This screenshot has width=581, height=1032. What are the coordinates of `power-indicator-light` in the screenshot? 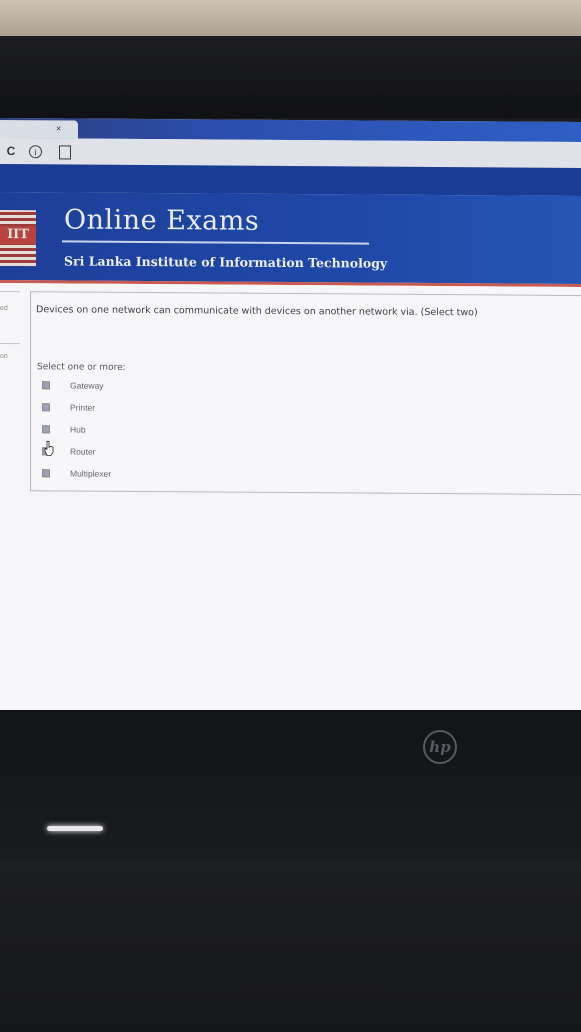 It's located at (75, 828).